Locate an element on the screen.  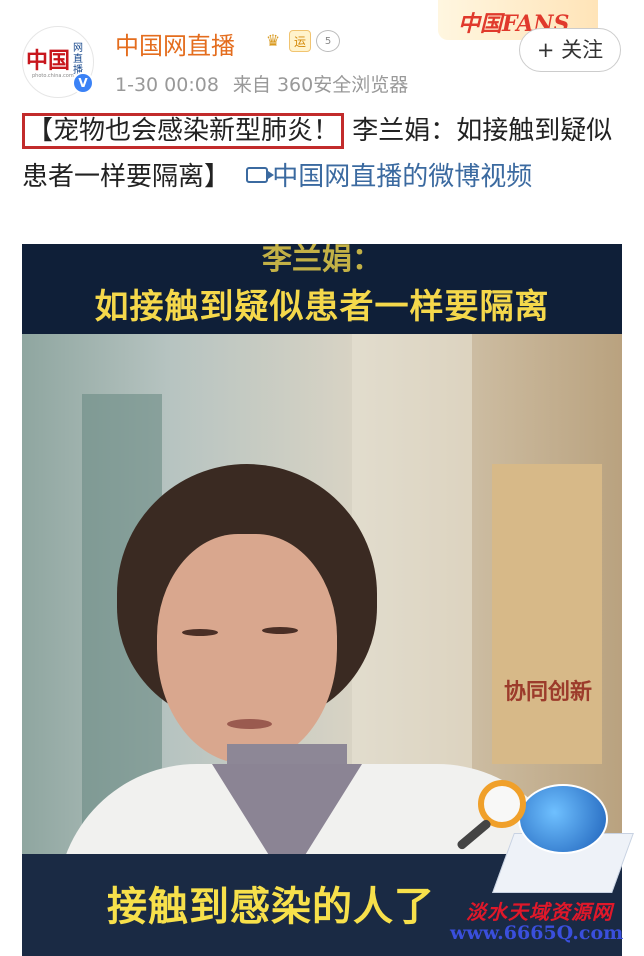
post-highlight: 【宠物也会感染新型肺炎！ is located at coordinates (183, 131).